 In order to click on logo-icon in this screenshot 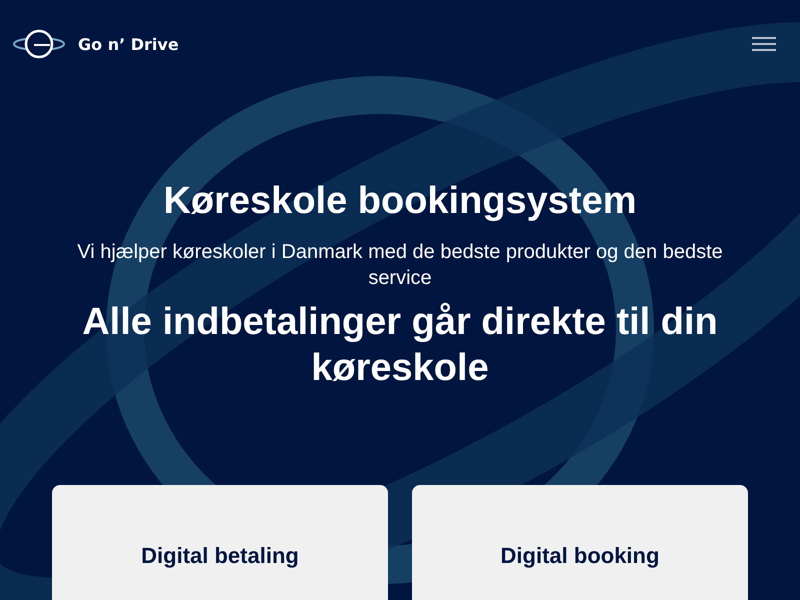, I will do `click(39, 44)`.